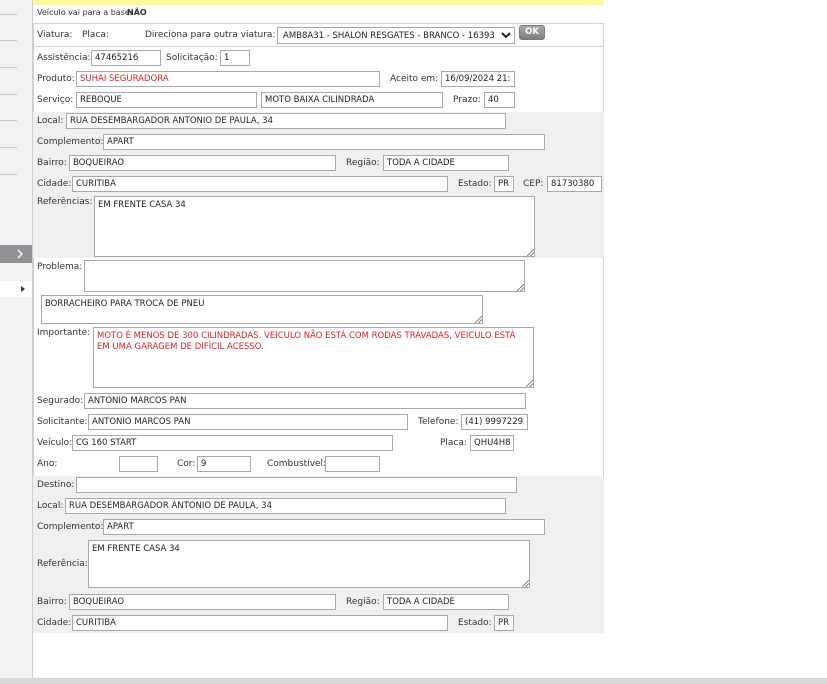 This screenshot has width=827, height=684. Describe the element at coordinates (202, 602) in the screenshot. I see `destino-bairro-field` at that location.